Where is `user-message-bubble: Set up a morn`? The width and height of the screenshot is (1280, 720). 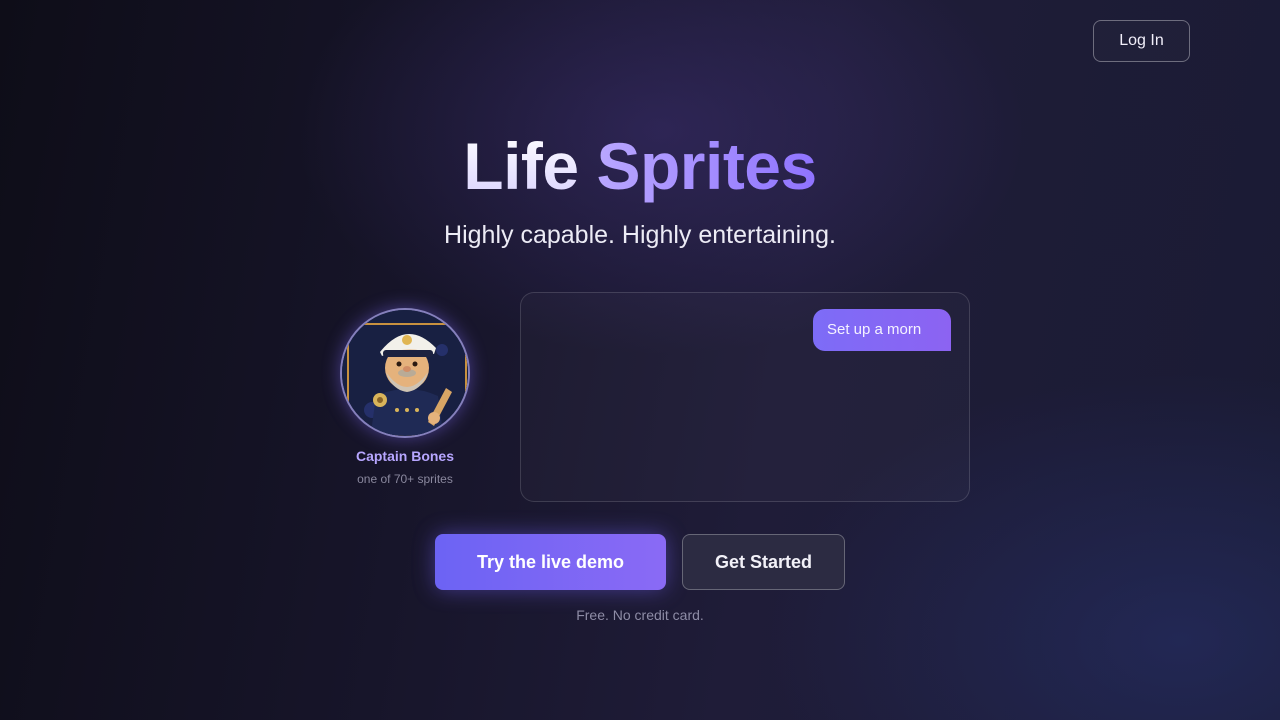
user-message-bubble: Set up a morn is located at coordinates (882, 330).